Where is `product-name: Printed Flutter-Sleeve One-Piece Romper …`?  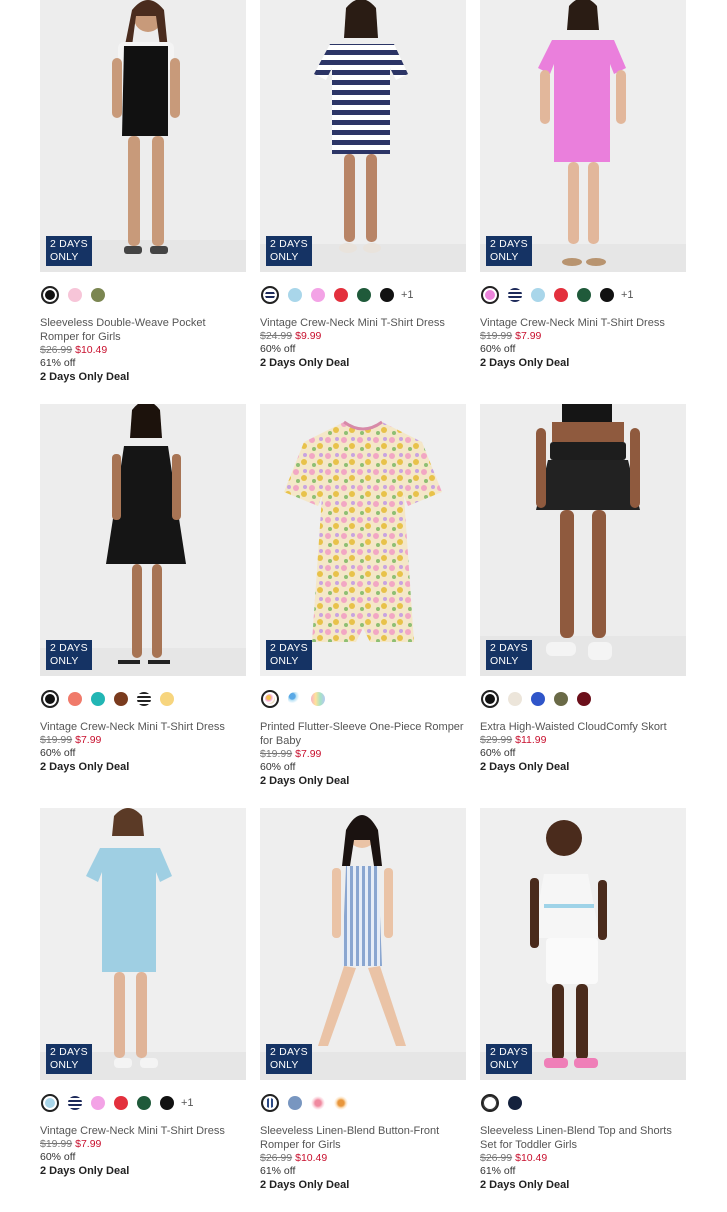 product-name: Printed Flutter-Sleeve One-Piece Romper … is located at coordinates (363, 734).